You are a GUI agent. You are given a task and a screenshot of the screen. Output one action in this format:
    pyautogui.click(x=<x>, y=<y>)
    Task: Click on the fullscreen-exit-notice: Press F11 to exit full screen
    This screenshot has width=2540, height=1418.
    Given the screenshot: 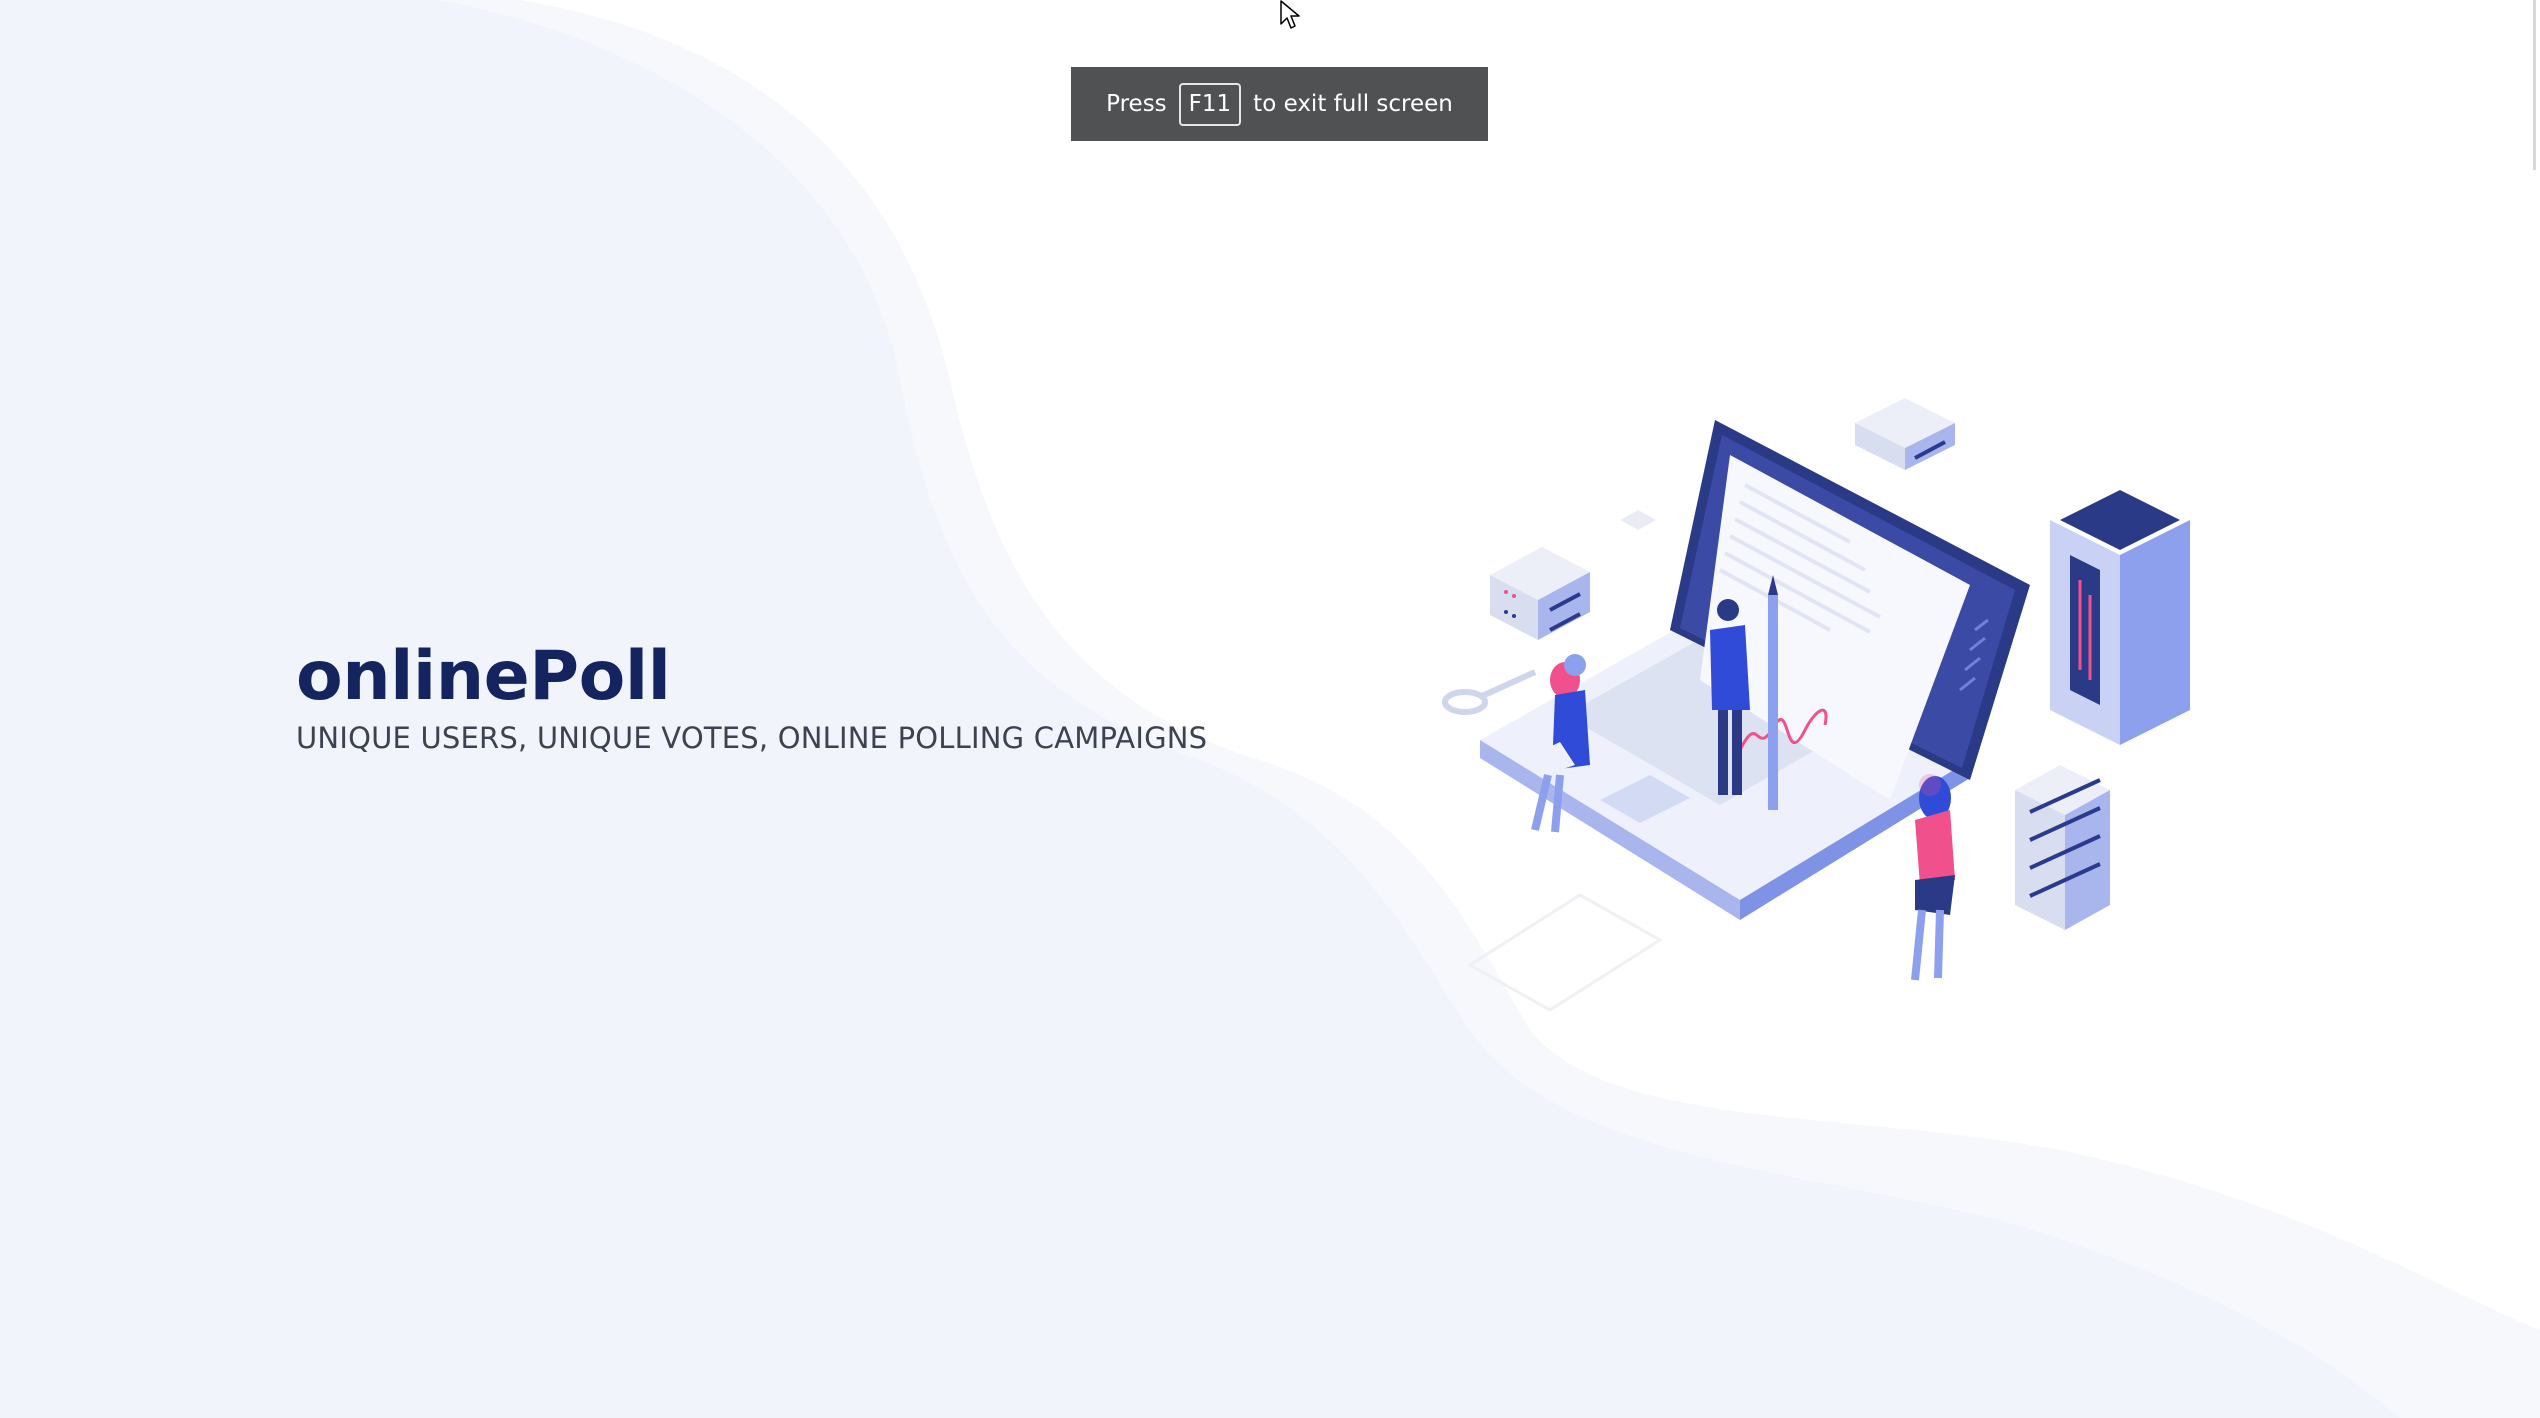 What is the action you would take?
    pyautogui.click(x=1279, y=104)
    